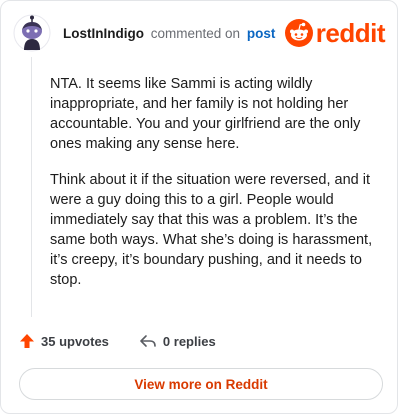 Image resolution: width=400 pixels, height=416 pixels. I want to click on byline: LostInIndigo commented on post, so click(174, 33).